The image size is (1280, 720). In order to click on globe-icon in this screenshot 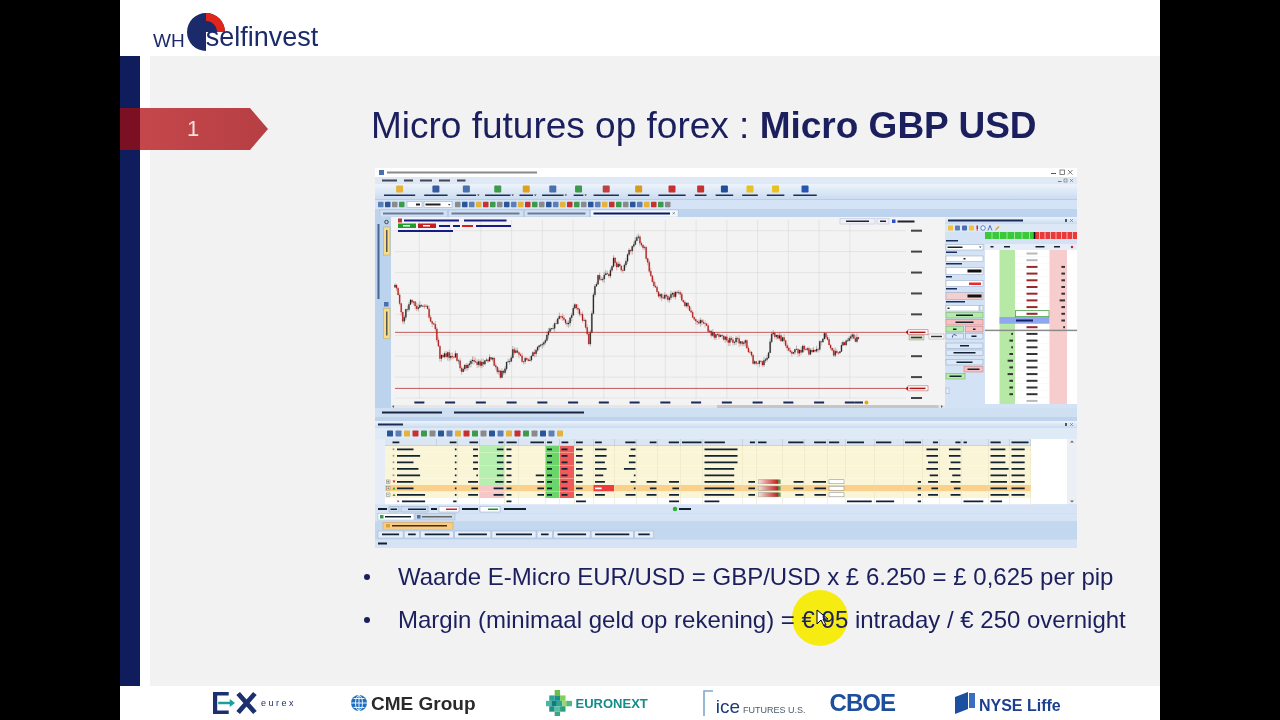, I will do `click(359, 703)`.